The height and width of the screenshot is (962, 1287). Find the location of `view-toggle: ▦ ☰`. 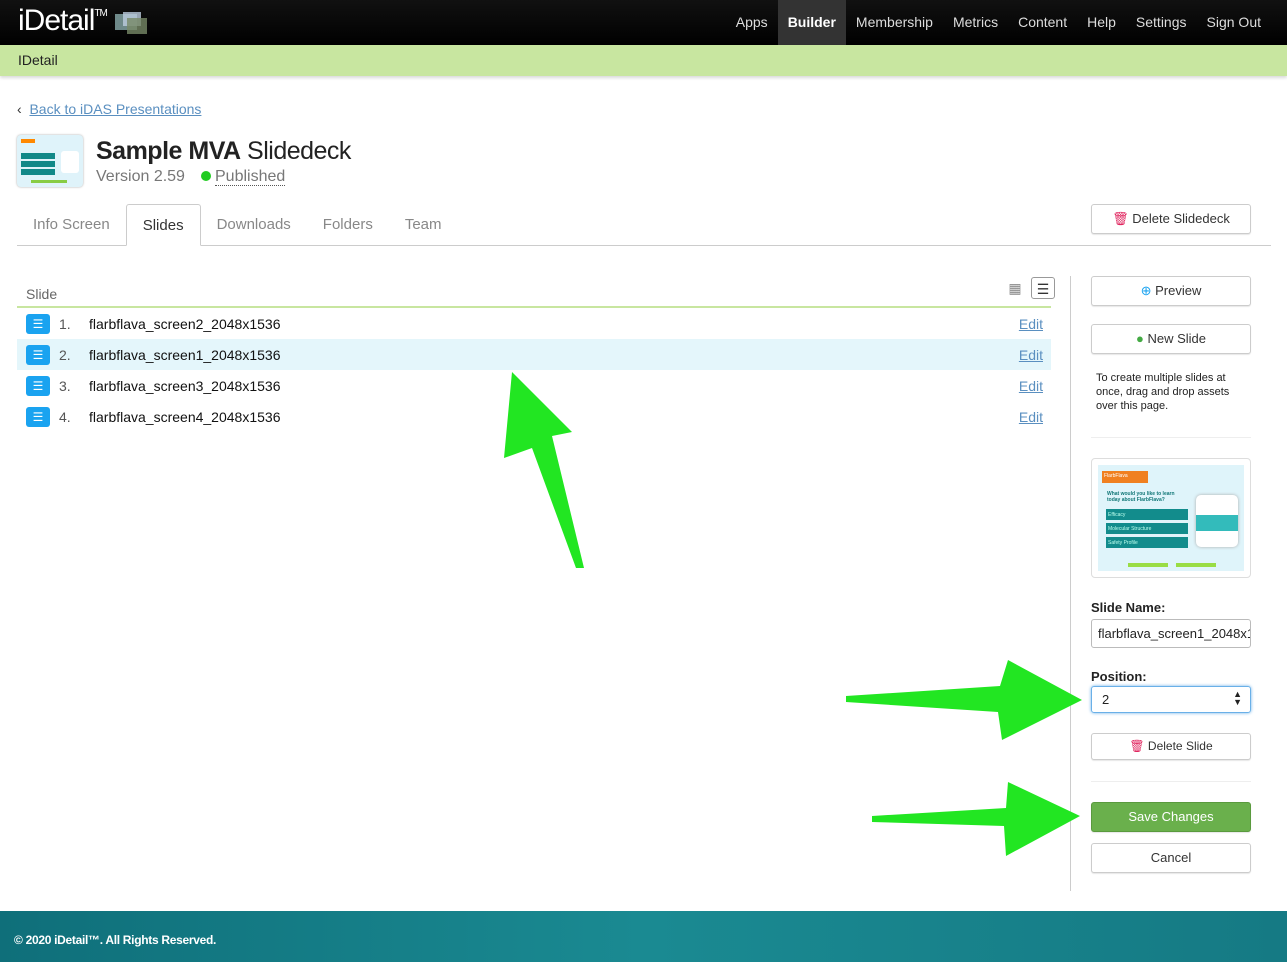

view-toggle: ▦ ☰ is located at coordinates (1029, 288).